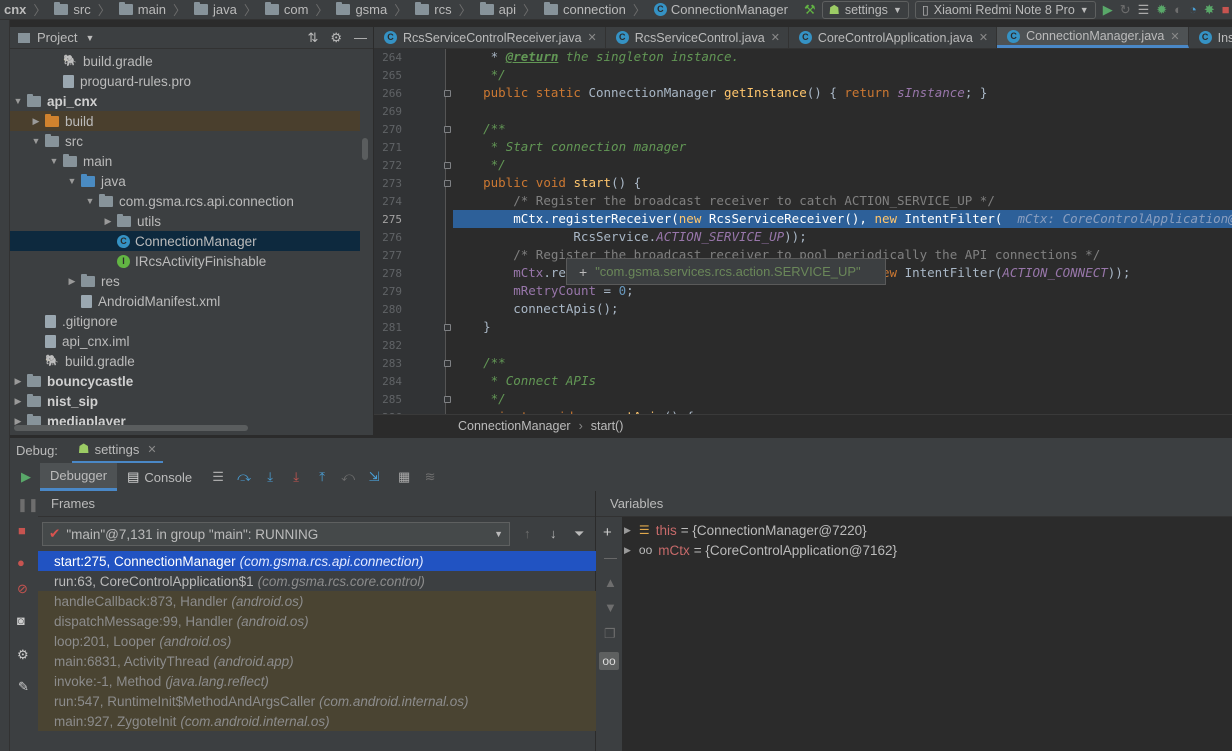 The height and width of the screenshot is (751, 1232). Describe the element at coordinates (1093, 37) in the screenshot. I see `tab-connectionmanager-java: C ConnectionManager.java ✕` at that location.